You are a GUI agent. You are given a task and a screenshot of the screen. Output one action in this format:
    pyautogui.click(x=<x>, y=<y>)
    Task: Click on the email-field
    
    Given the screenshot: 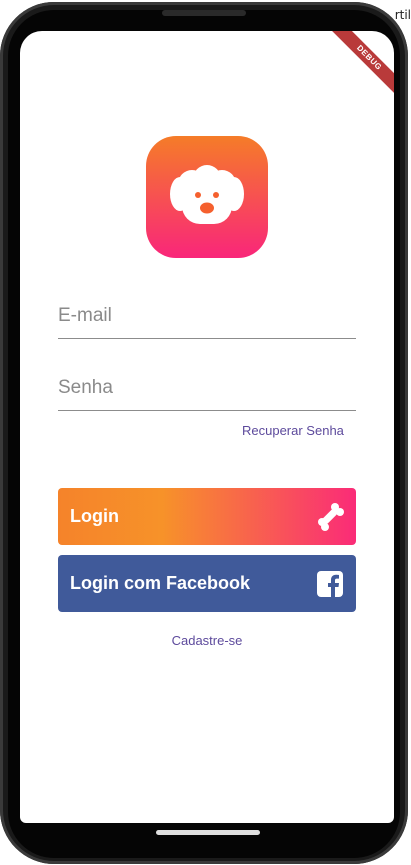 What is the action you would take?
    pyautogui.click(x=207, y=316)
    